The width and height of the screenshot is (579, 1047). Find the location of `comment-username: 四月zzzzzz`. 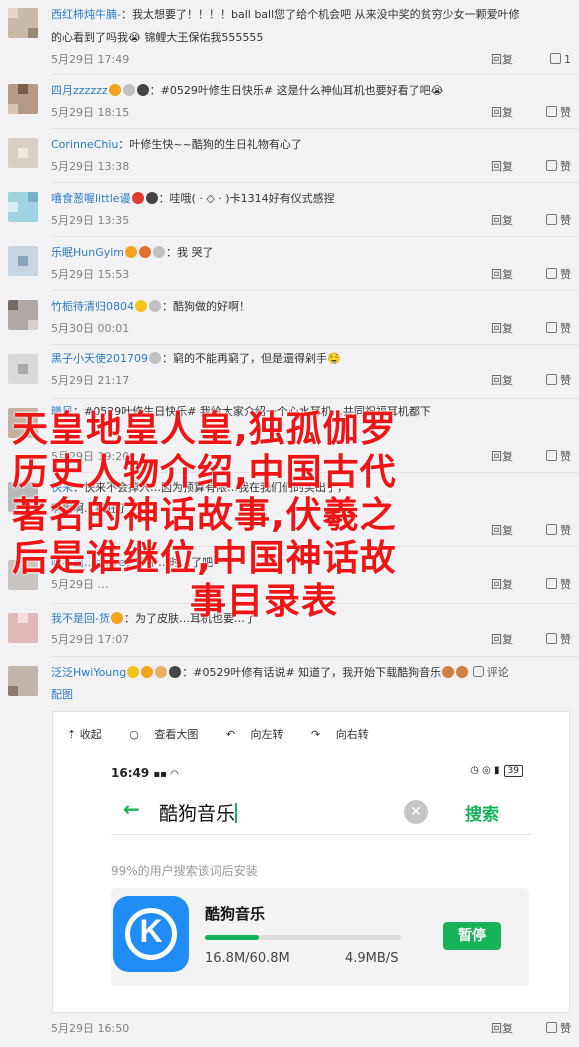

comment-username: 四月zzzzzz is located at coordinates (79, 90).